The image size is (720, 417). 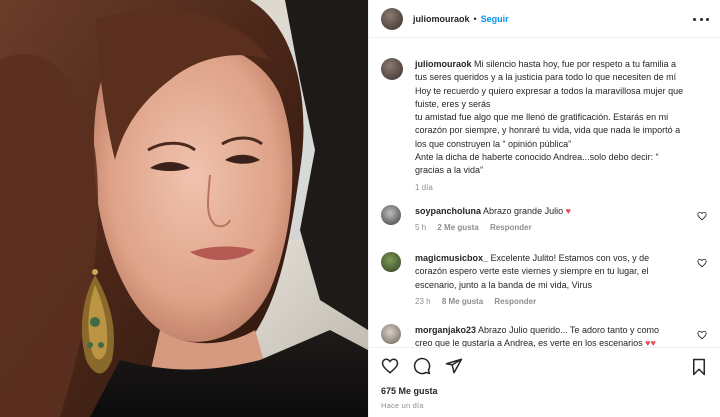 What do you see at coordinates (457, 227) in the screenshot?
I see `comment-likes: 2 Me gusta` at bounding box center [457, 227].